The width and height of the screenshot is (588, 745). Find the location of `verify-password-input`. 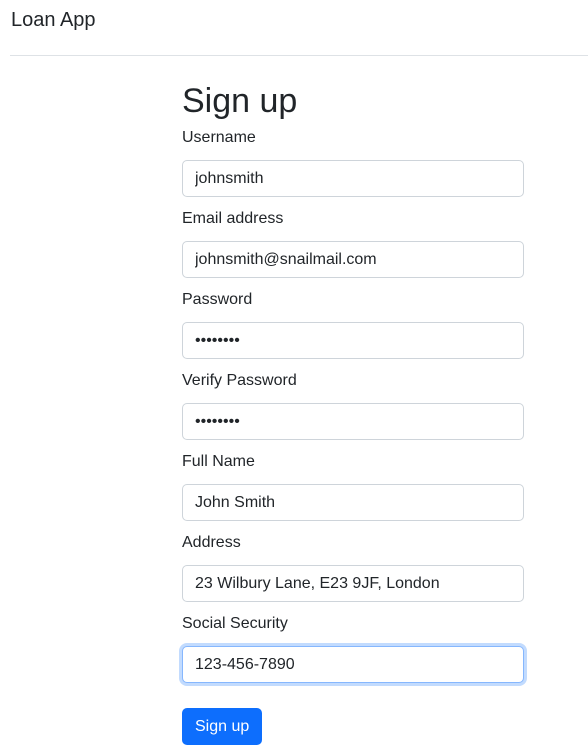

verify-password-input is located at coordinates (353, 421).